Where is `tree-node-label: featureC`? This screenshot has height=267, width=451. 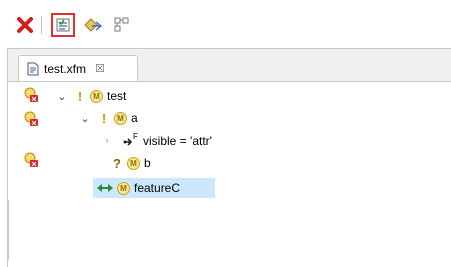 tree-node-label: featureC is located at coordinates (157, 188).